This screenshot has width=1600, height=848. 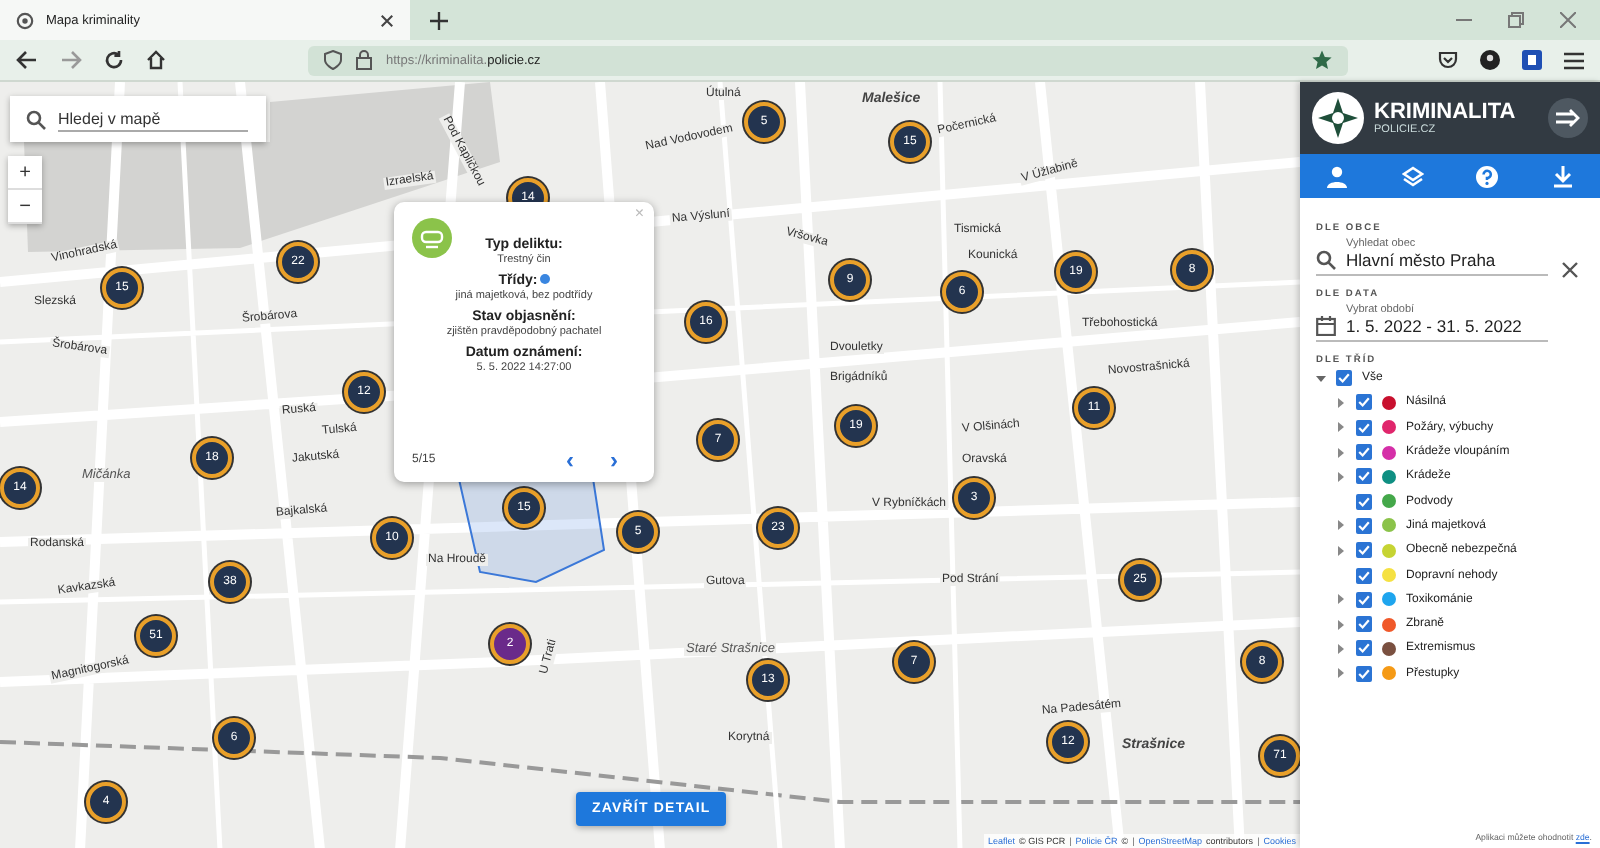 I want to click on clear-icon, so click(x=1570, y=270).